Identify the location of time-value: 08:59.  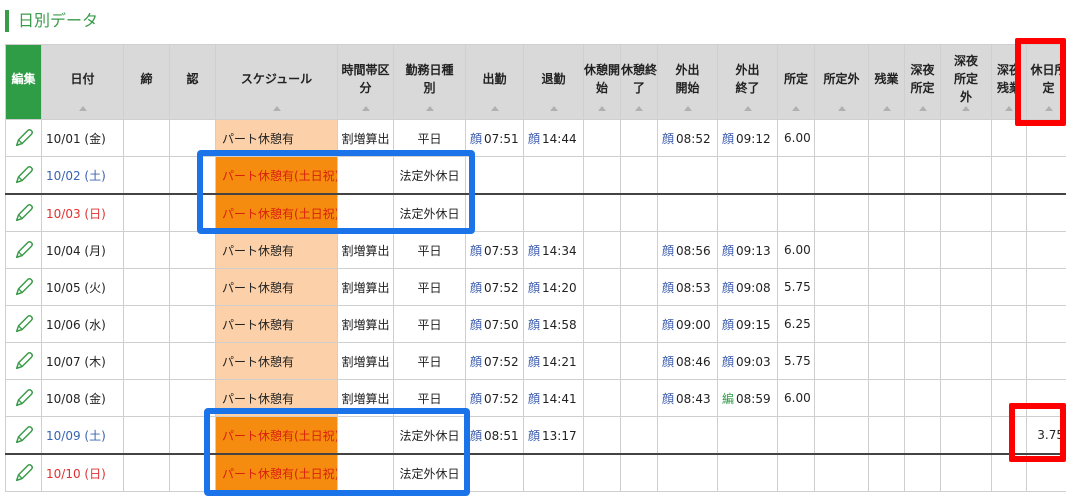
(753, 398).